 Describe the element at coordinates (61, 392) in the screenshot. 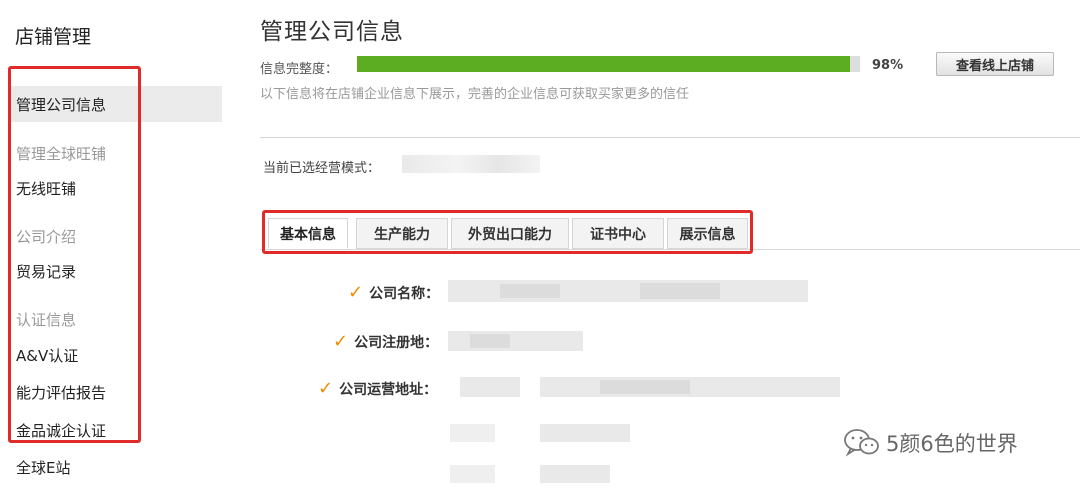

I see `sidebar-item-capability-report: 能力评估报告` at that location.